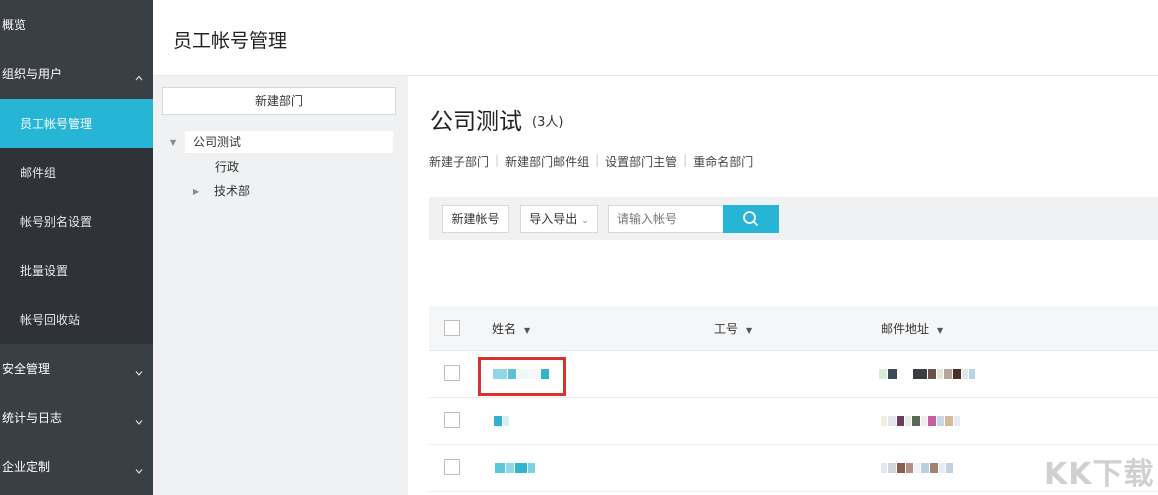  I want to click on watermark-logo: KK下载, so click(1099, 474).